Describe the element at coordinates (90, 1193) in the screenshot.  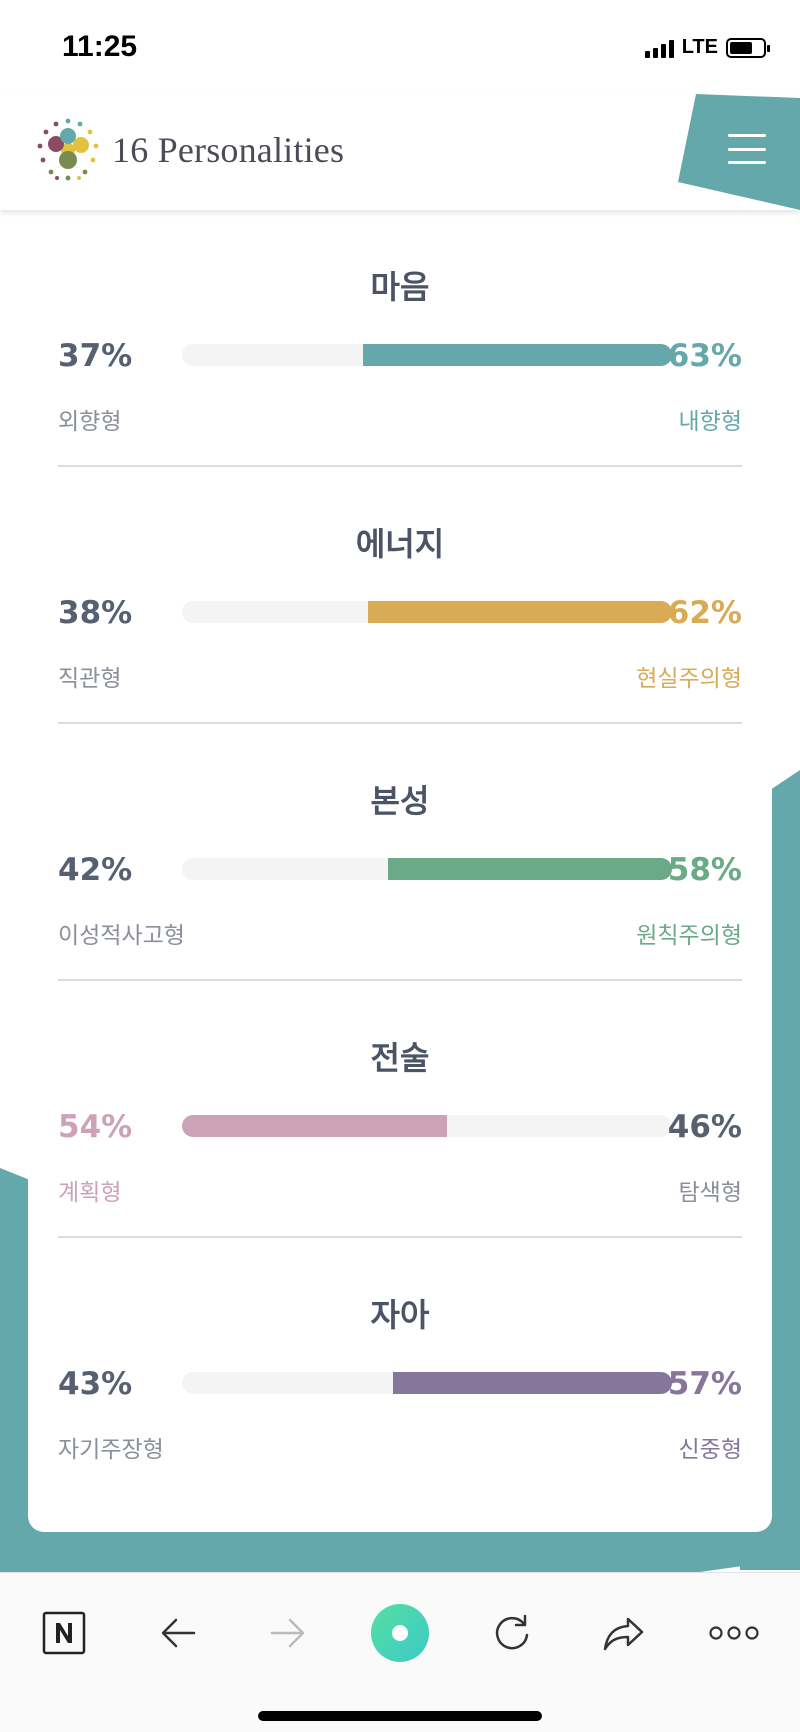
I see `trait-left-label: 계획형` at that location.